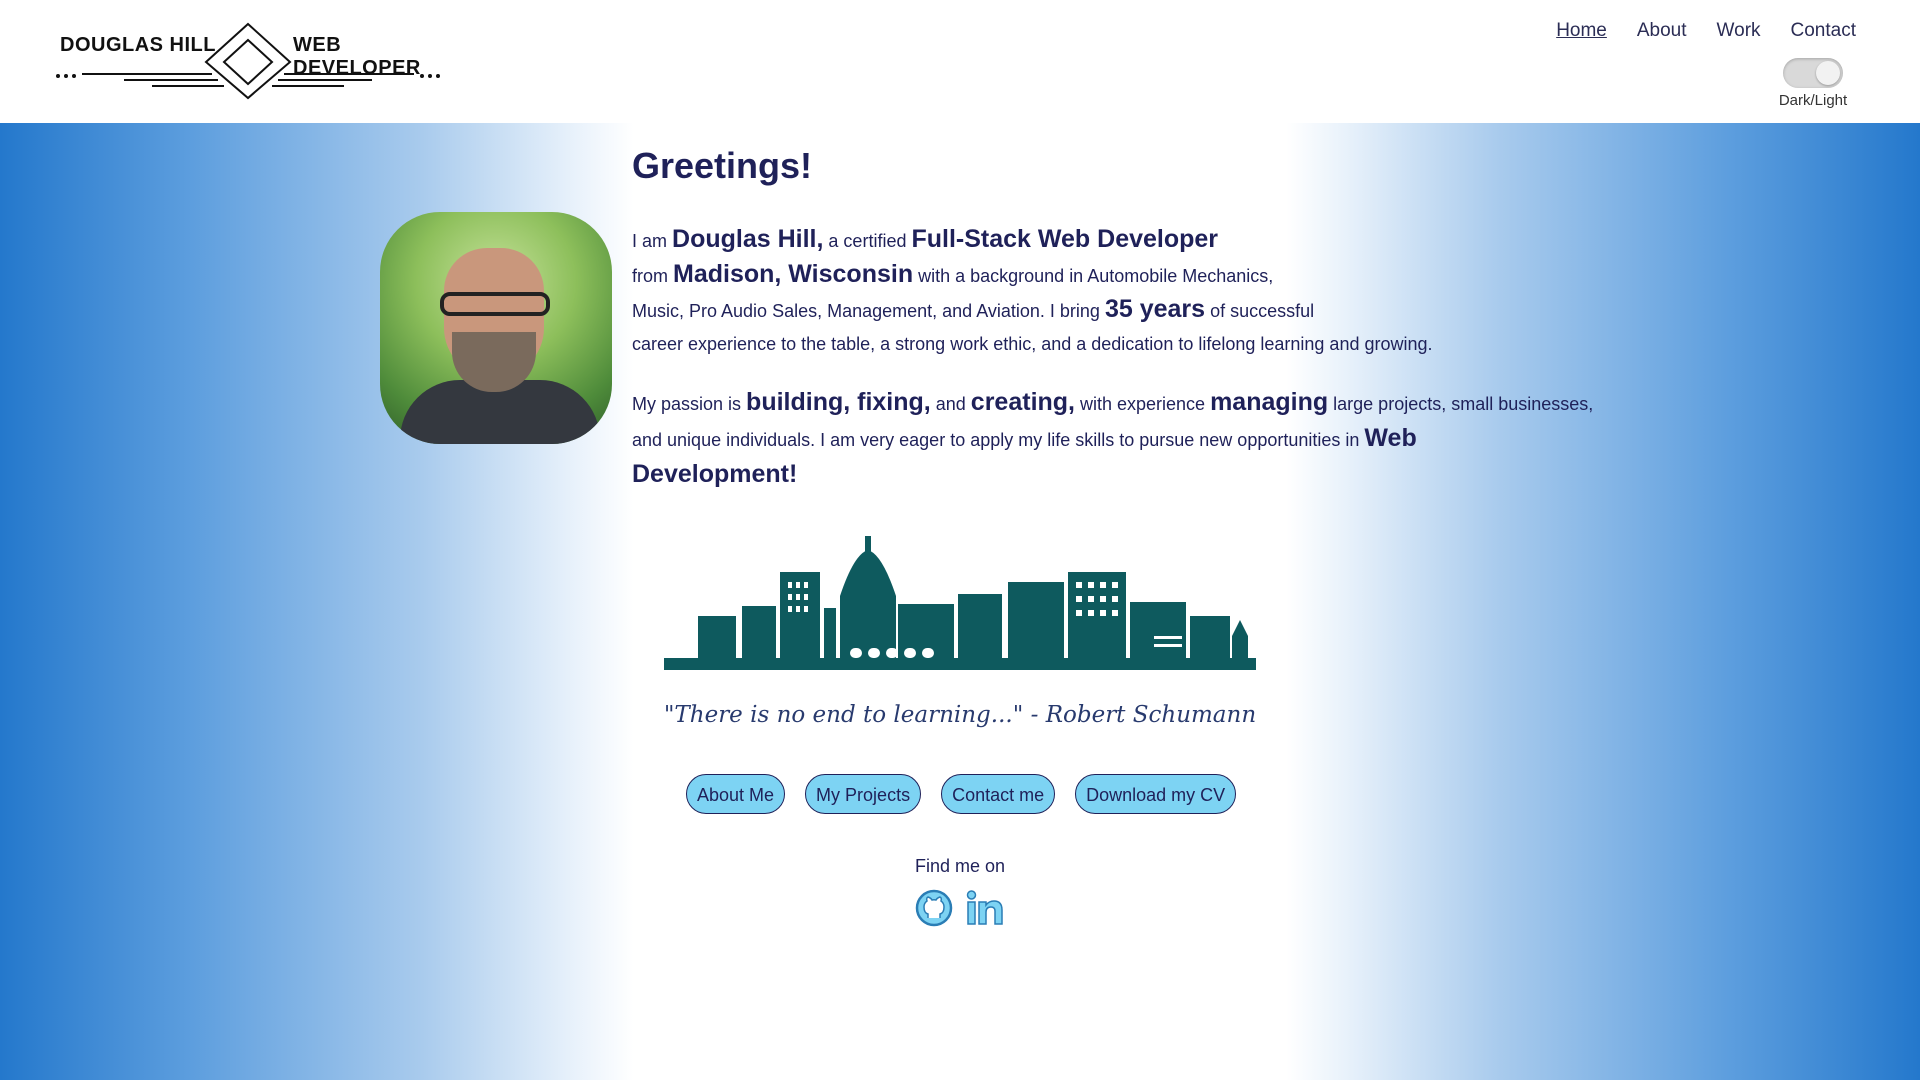 The height and width of the screenshot is (1080, 1920). Describe the element at coordinates (960, 603) in the screenshot. I see `madison-skyline-image` at that location.